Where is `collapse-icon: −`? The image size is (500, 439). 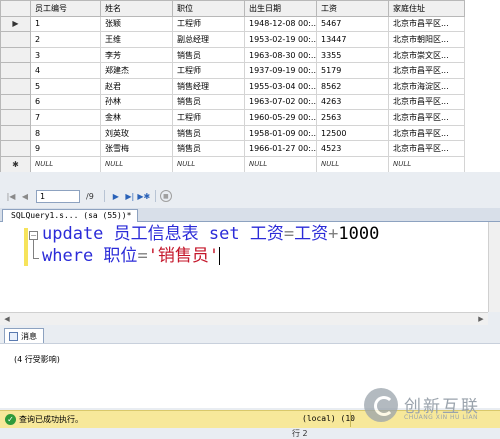 collapse-icon: − is located at coordinates (33, 235).